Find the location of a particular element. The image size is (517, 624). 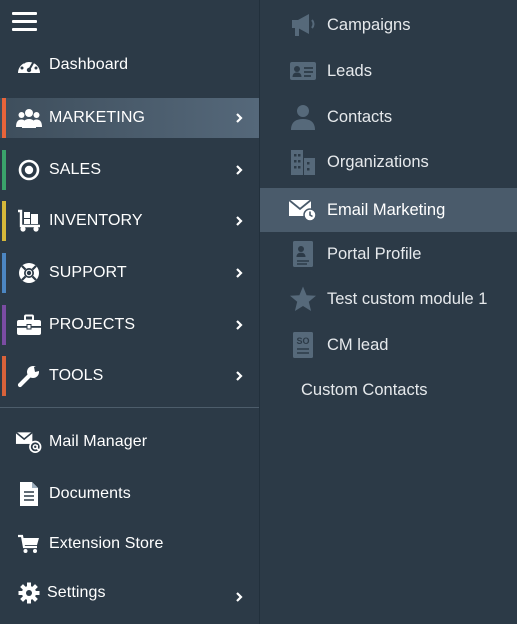

svg-text: SO is located at coordinates (302, 341).